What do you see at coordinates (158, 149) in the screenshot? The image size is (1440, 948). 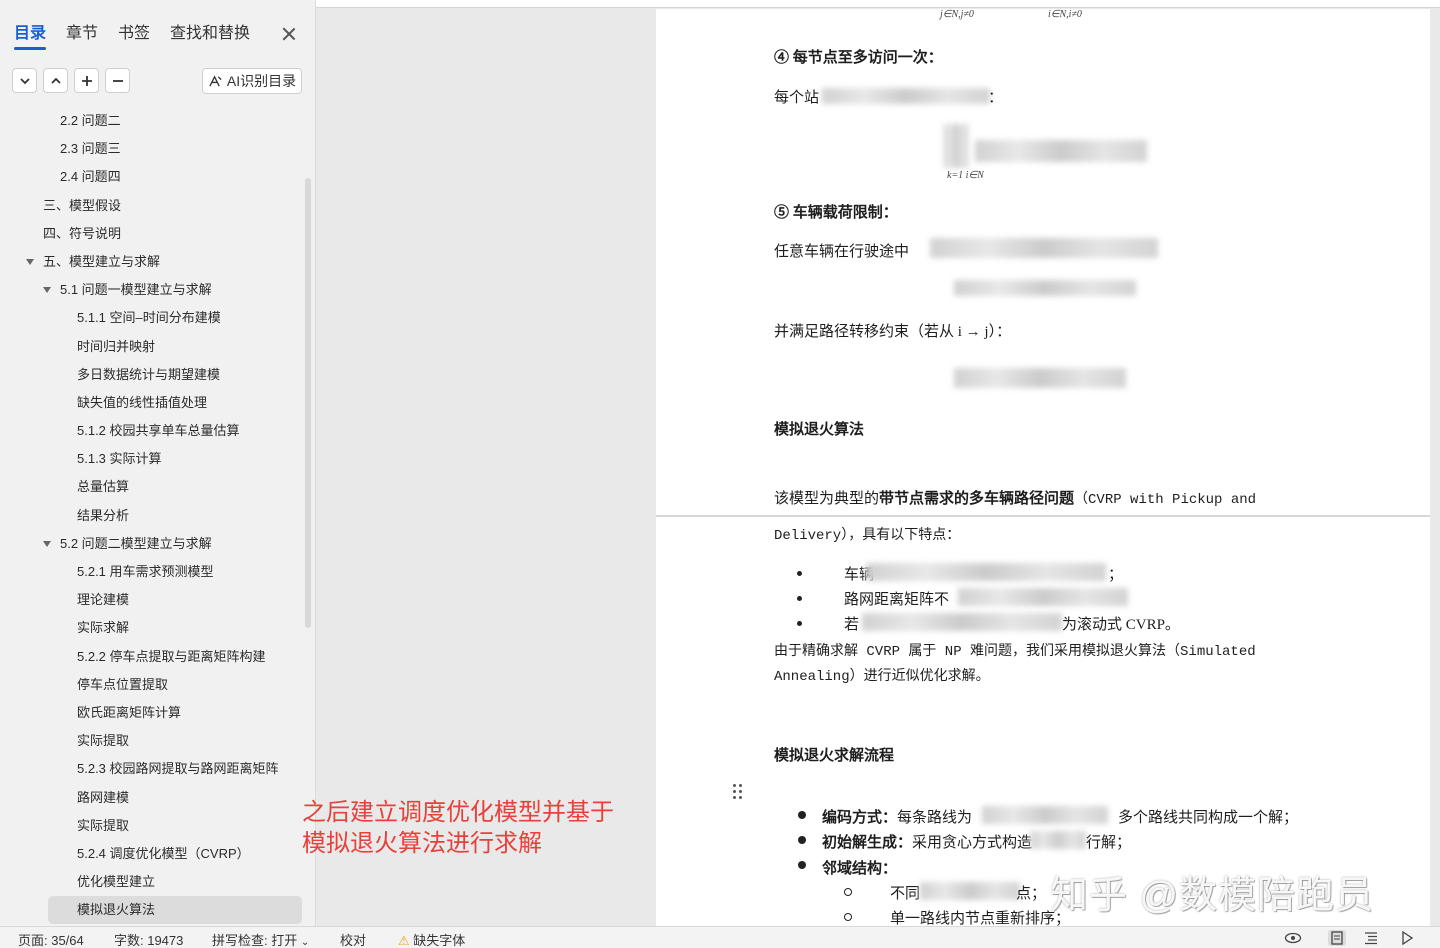 I see `toc-item: 2.3 问题三` at bounding box center [158, 149].